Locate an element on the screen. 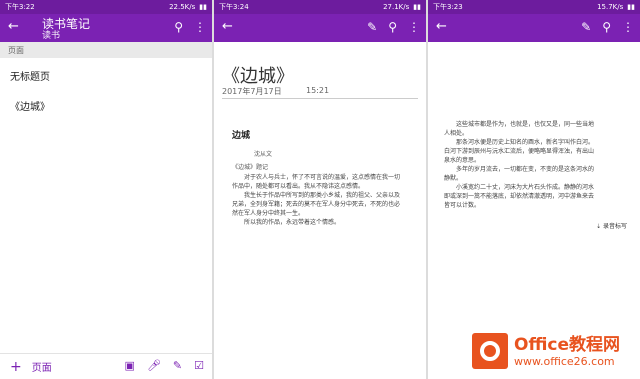 This screenshot has width=640, height=379. app-bar: ← 读书笔记 读书 ⚲ ⋮ is located at coordinates (106, 28).